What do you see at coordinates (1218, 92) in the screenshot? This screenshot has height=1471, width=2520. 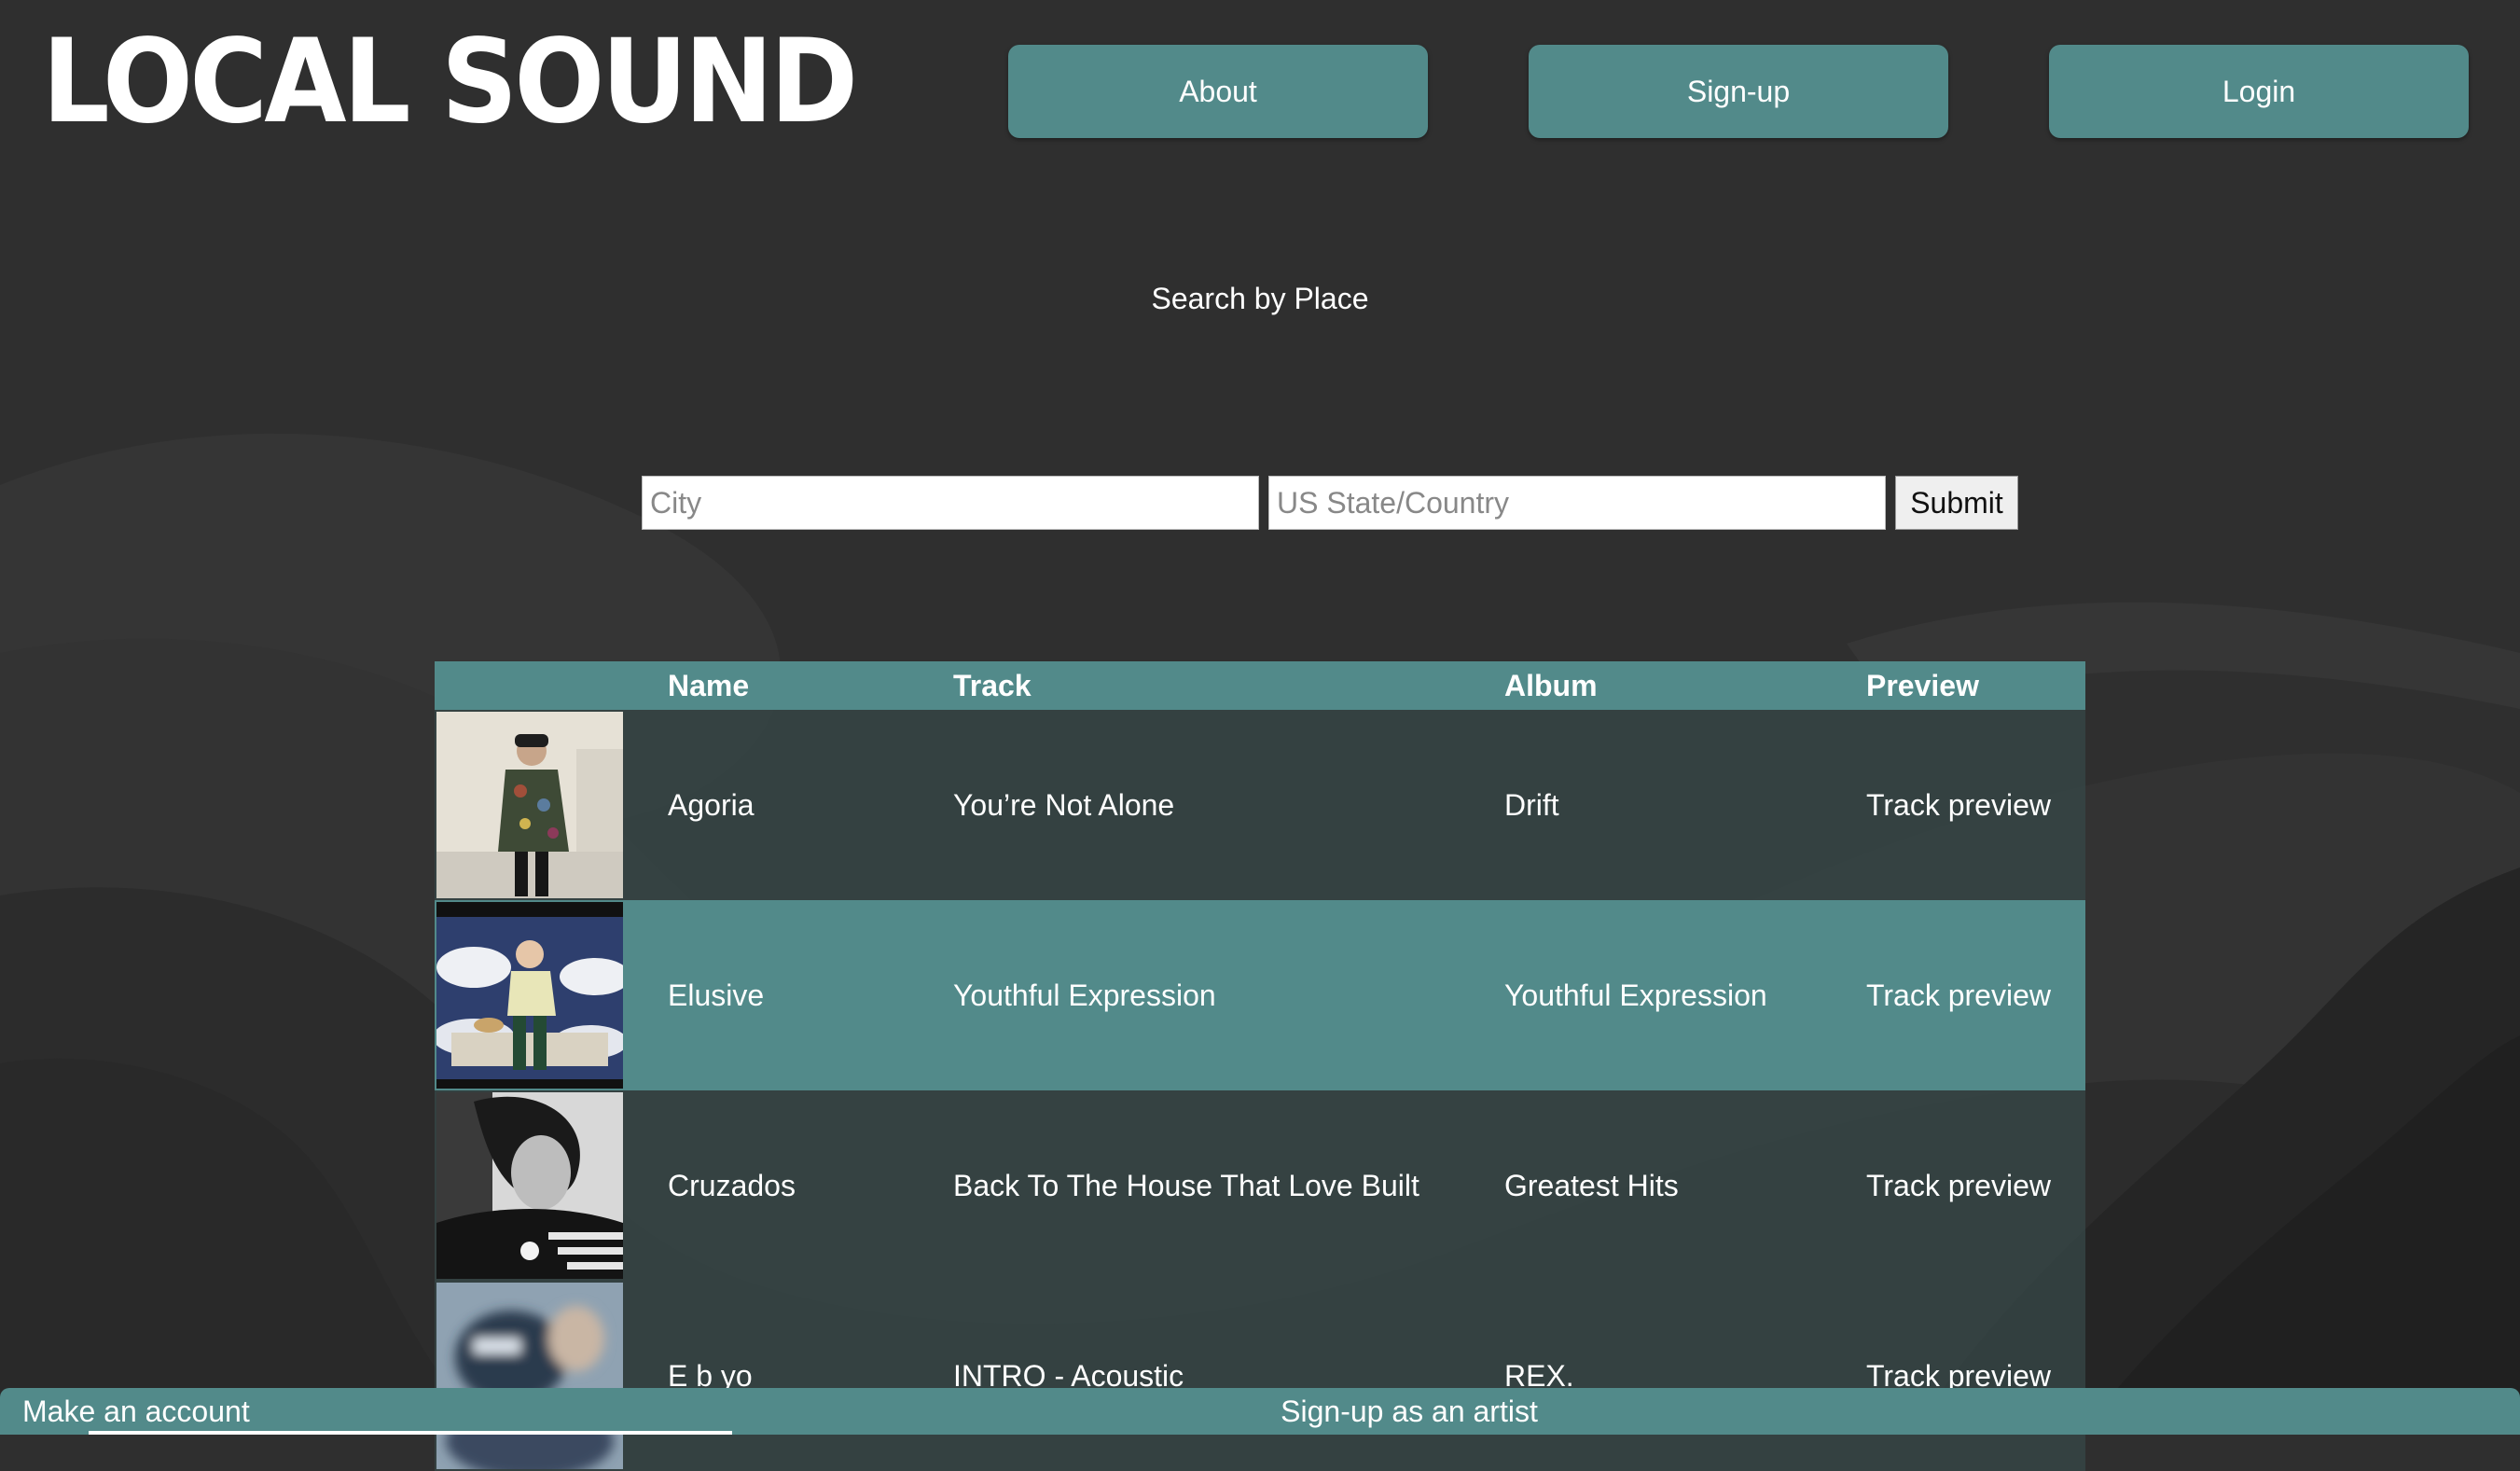 I see `about-button: About` at bounding box center [1218, 92].